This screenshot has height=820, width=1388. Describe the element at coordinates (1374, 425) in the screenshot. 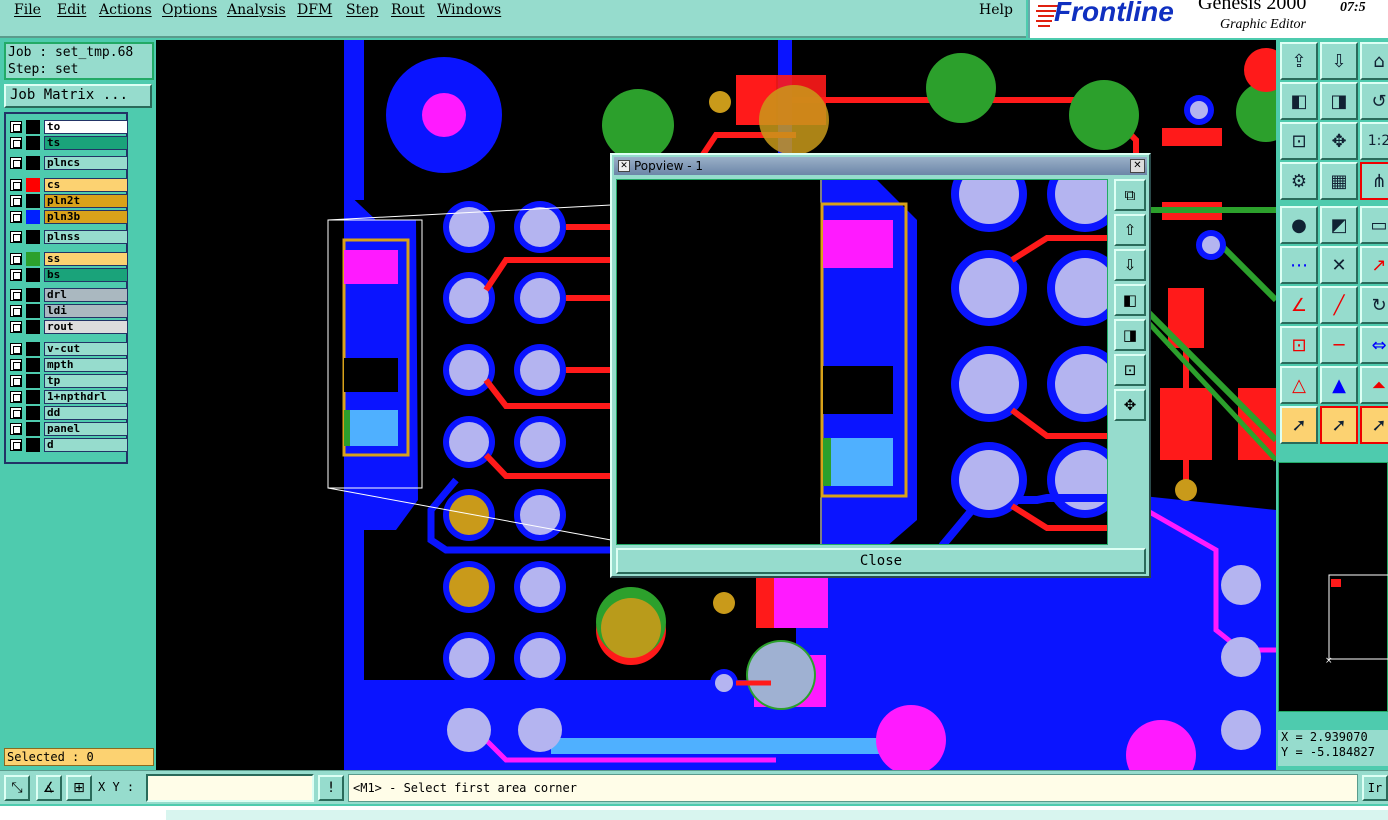

I see `select-poly-pointer-icon: ➚` at that location.